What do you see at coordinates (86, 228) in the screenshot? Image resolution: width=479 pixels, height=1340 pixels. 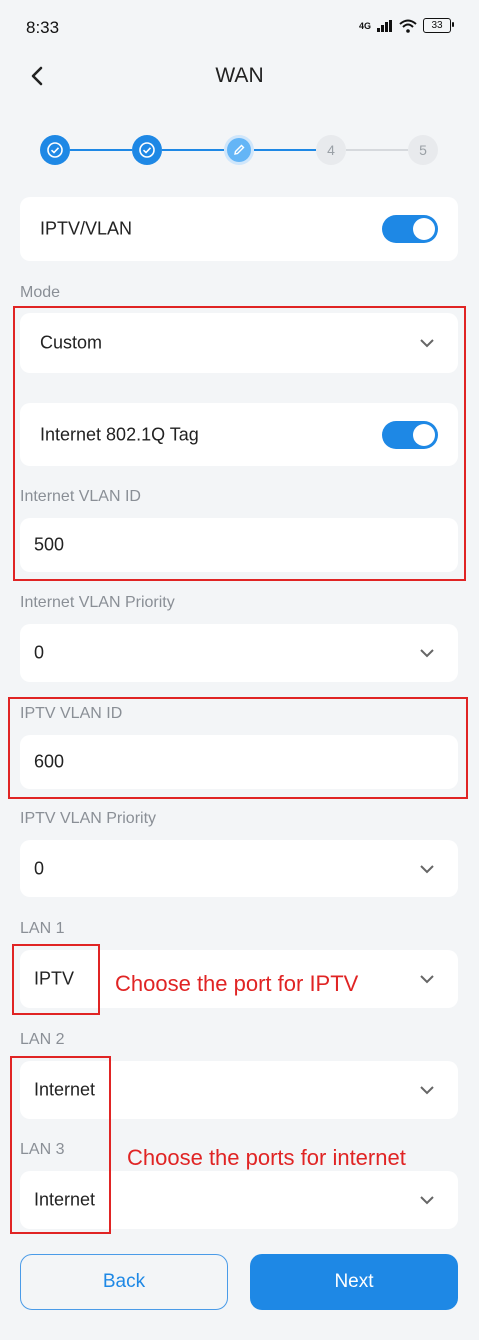 I see `iptv-vlan-label: IPTV/VLAN` at bounding box center [86, 228].